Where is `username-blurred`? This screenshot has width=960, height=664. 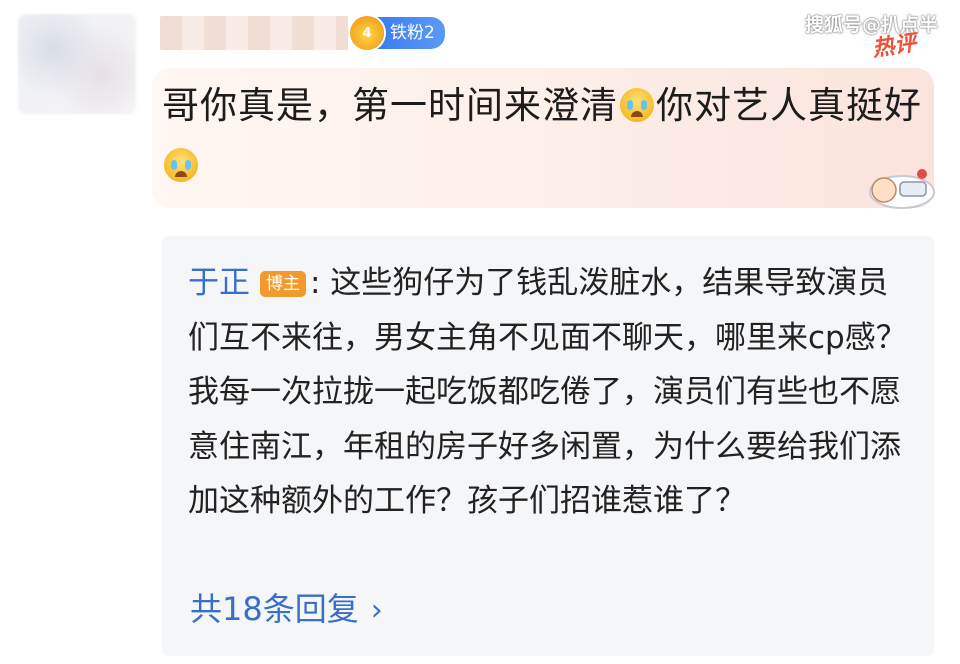 username-blurred is located at coordinates (254, 33).